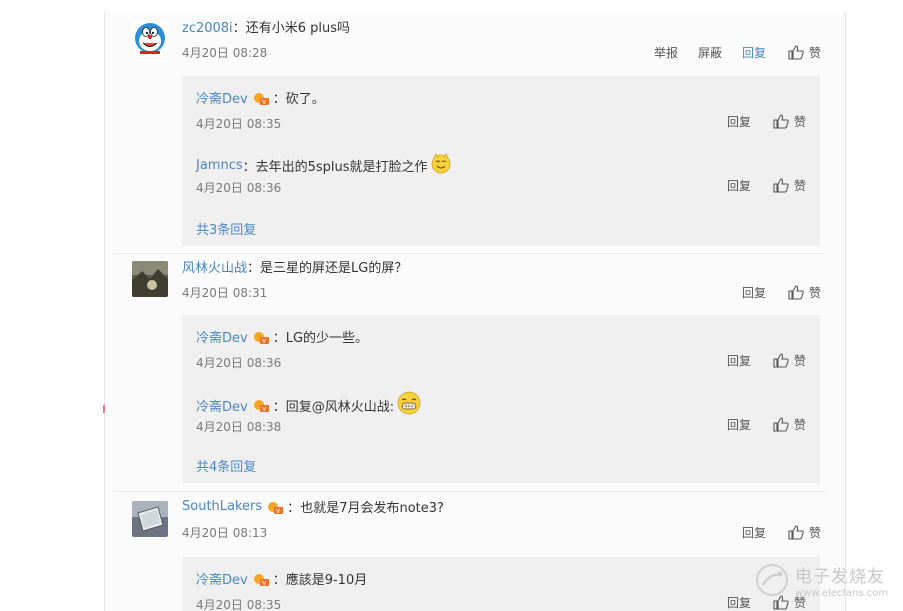  I want to click on comment-text: 也就是7月会发布note3?, so click(372, 508).